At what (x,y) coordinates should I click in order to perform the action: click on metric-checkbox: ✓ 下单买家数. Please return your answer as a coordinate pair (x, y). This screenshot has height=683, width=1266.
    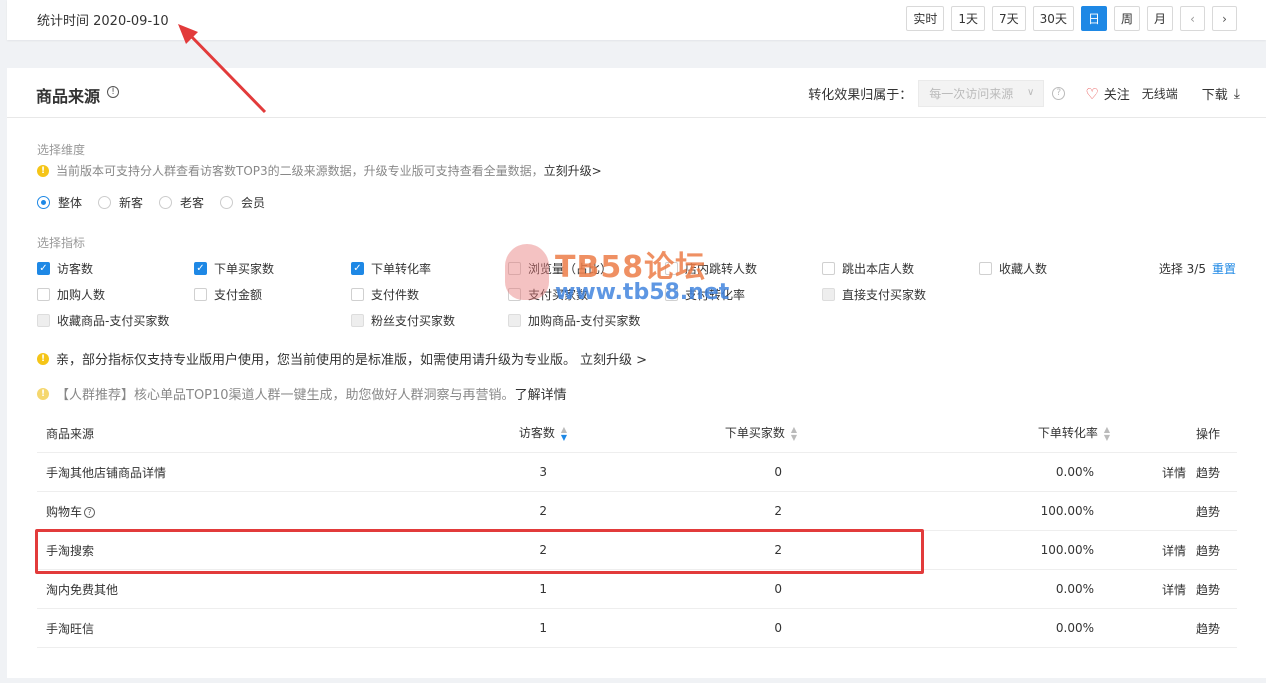
    Looking at the image, I should click on (234, 268).